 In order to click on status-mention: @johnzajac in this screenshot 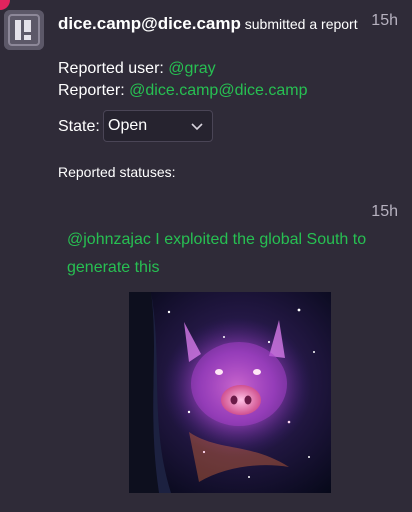, I will do `click(109, 239)`.